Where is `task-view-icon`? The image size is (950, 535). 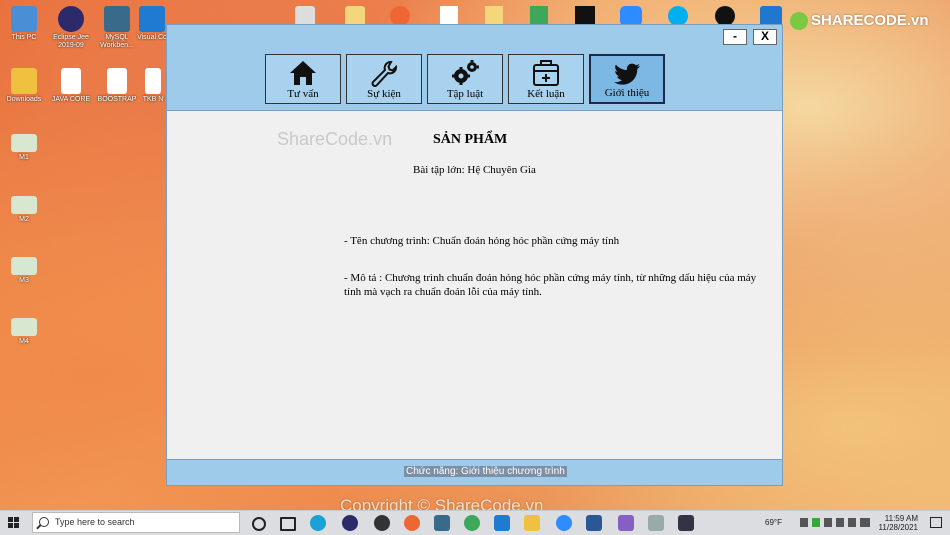
task-view-icon is located at coordinates (288, 524).